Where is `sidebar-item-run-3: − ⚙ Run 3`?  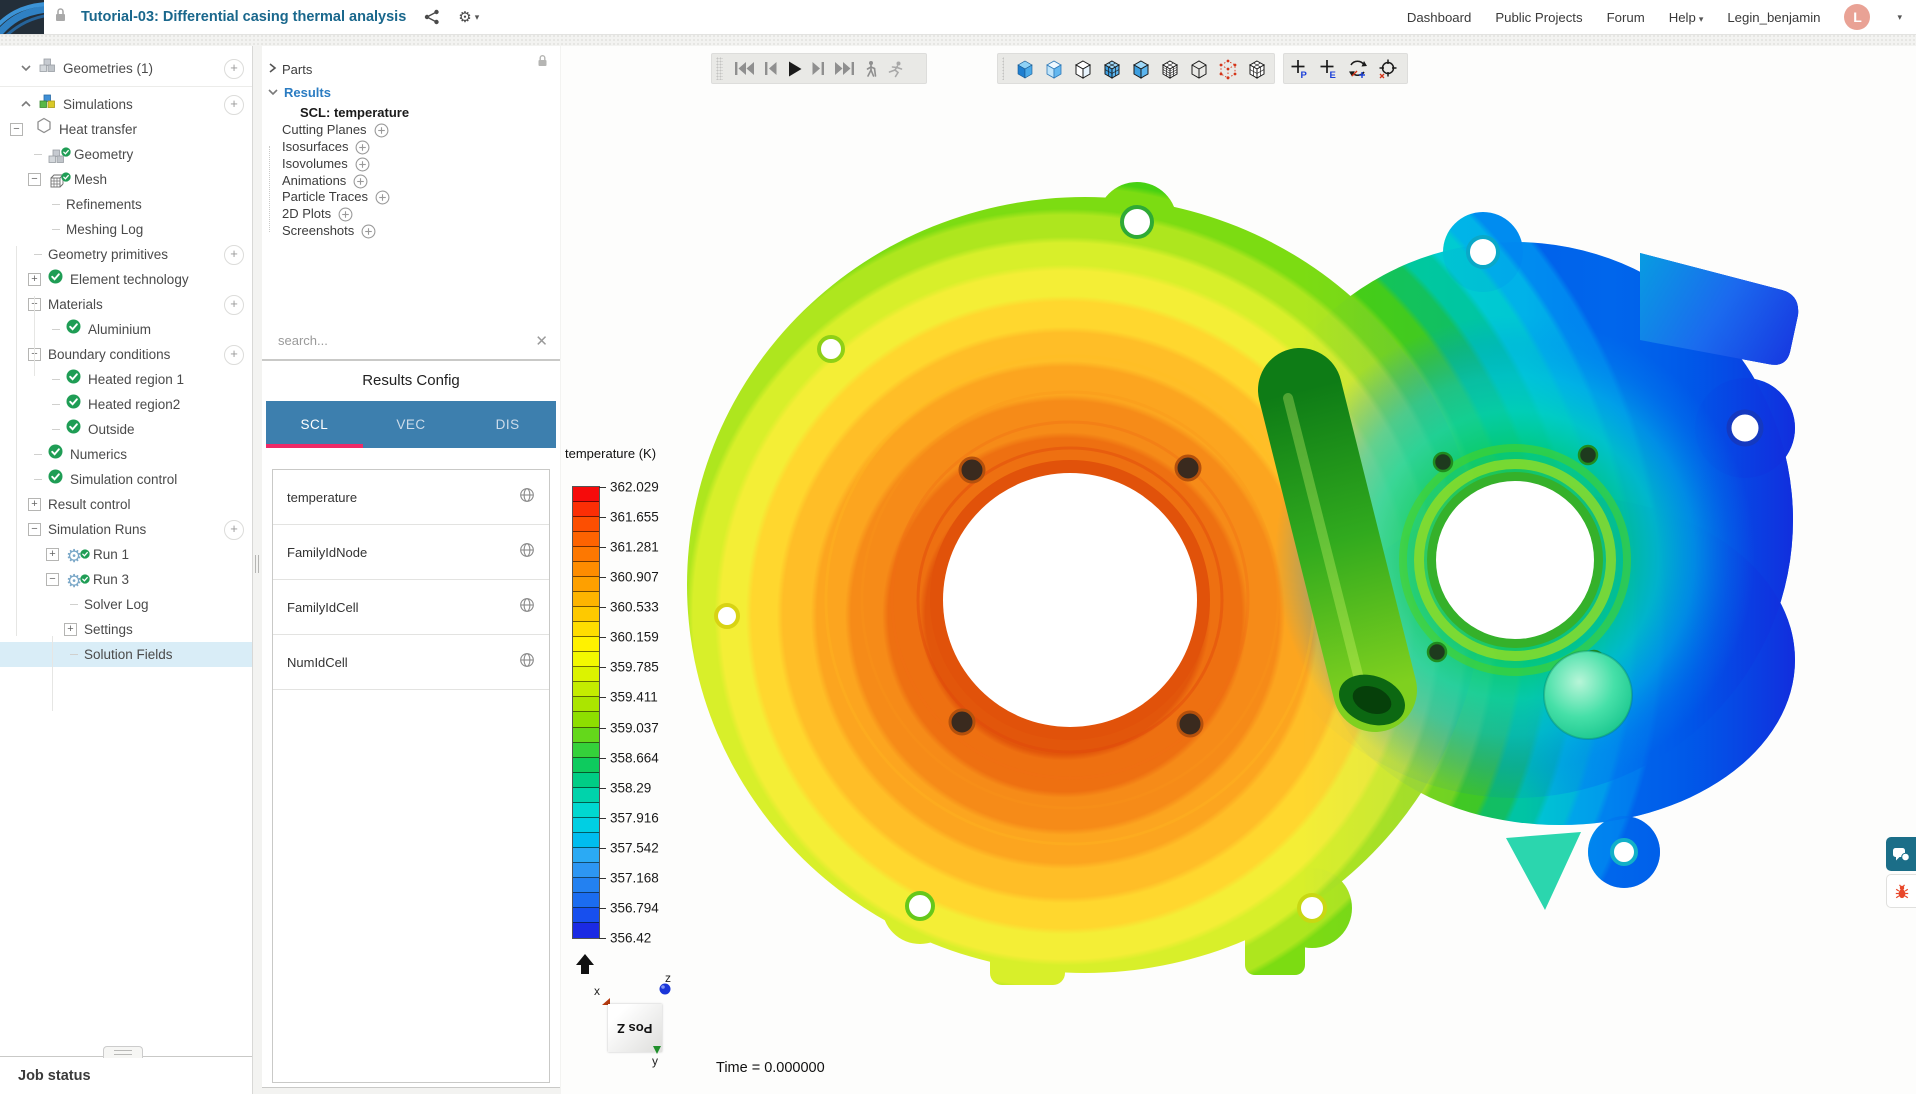 sidebar-item-run-3: − ⚙ Run 3 is located at coordinates (126, 579).